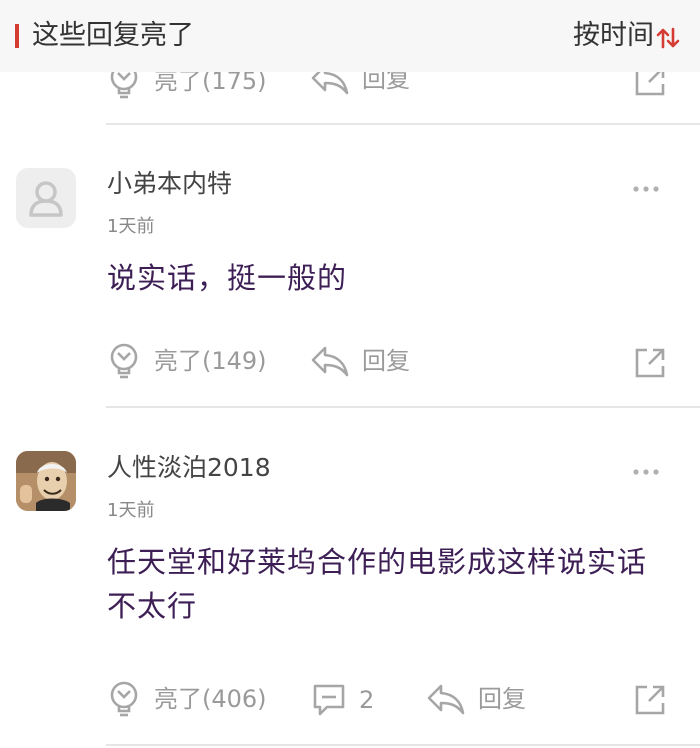 The image size is (700, 748). I want to click on username: 小弟本内特, so click(169, 184).